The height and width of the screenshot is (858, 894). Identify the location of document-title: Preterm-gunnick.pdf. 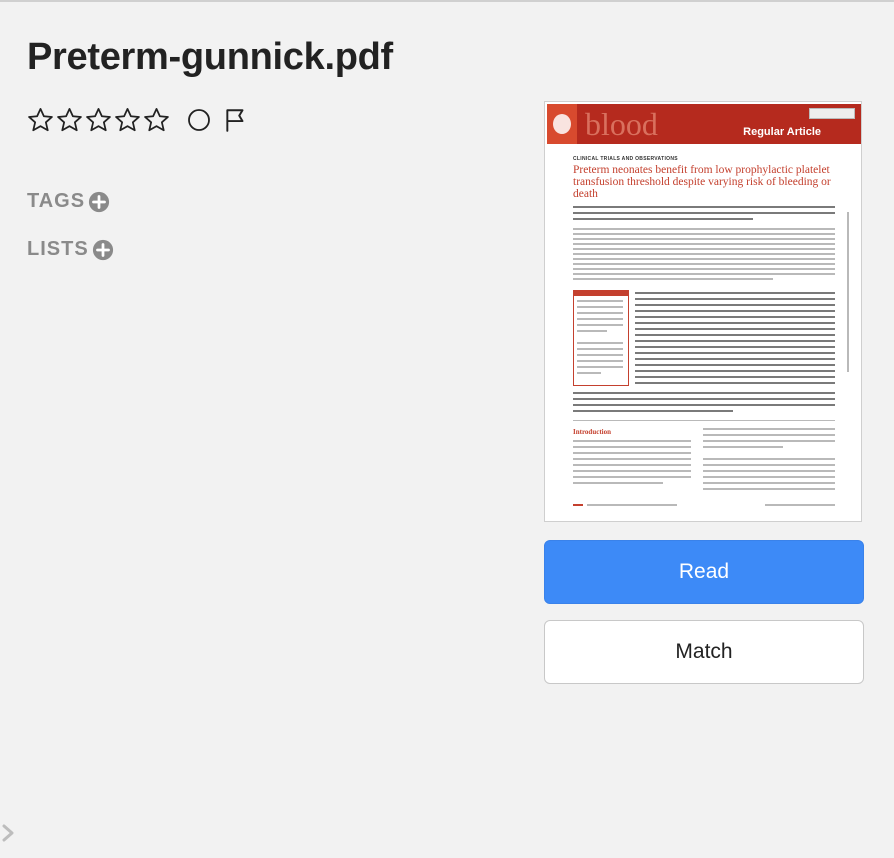
(210, 57).